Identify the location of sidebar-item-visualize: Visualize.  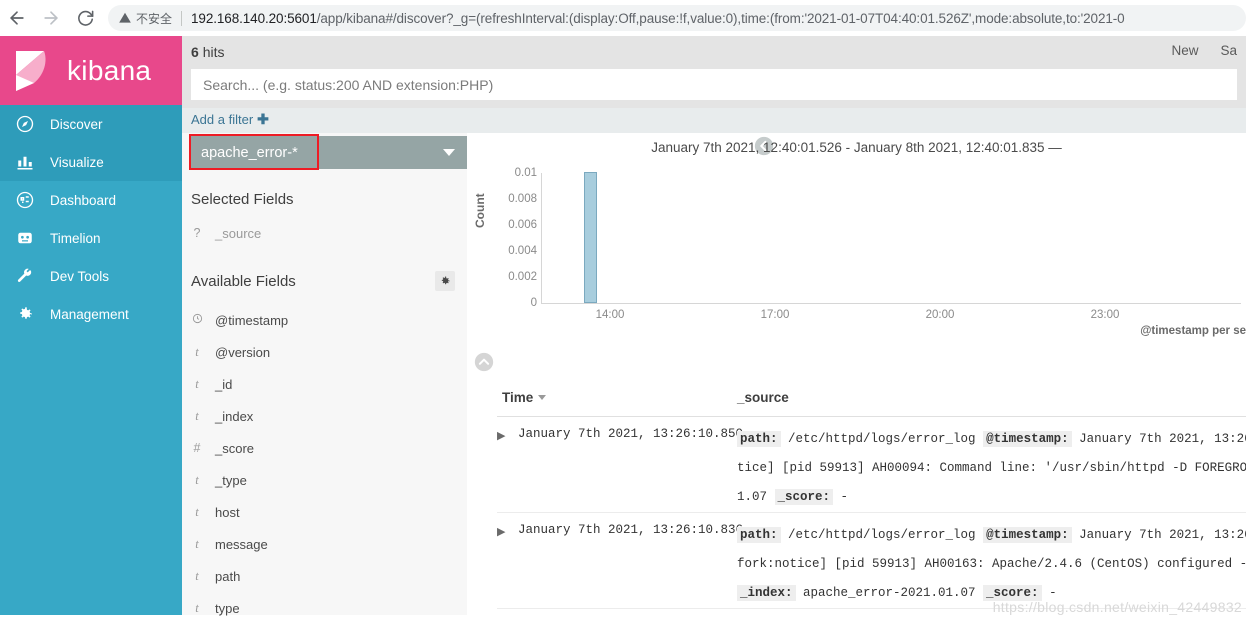
(91, 162).